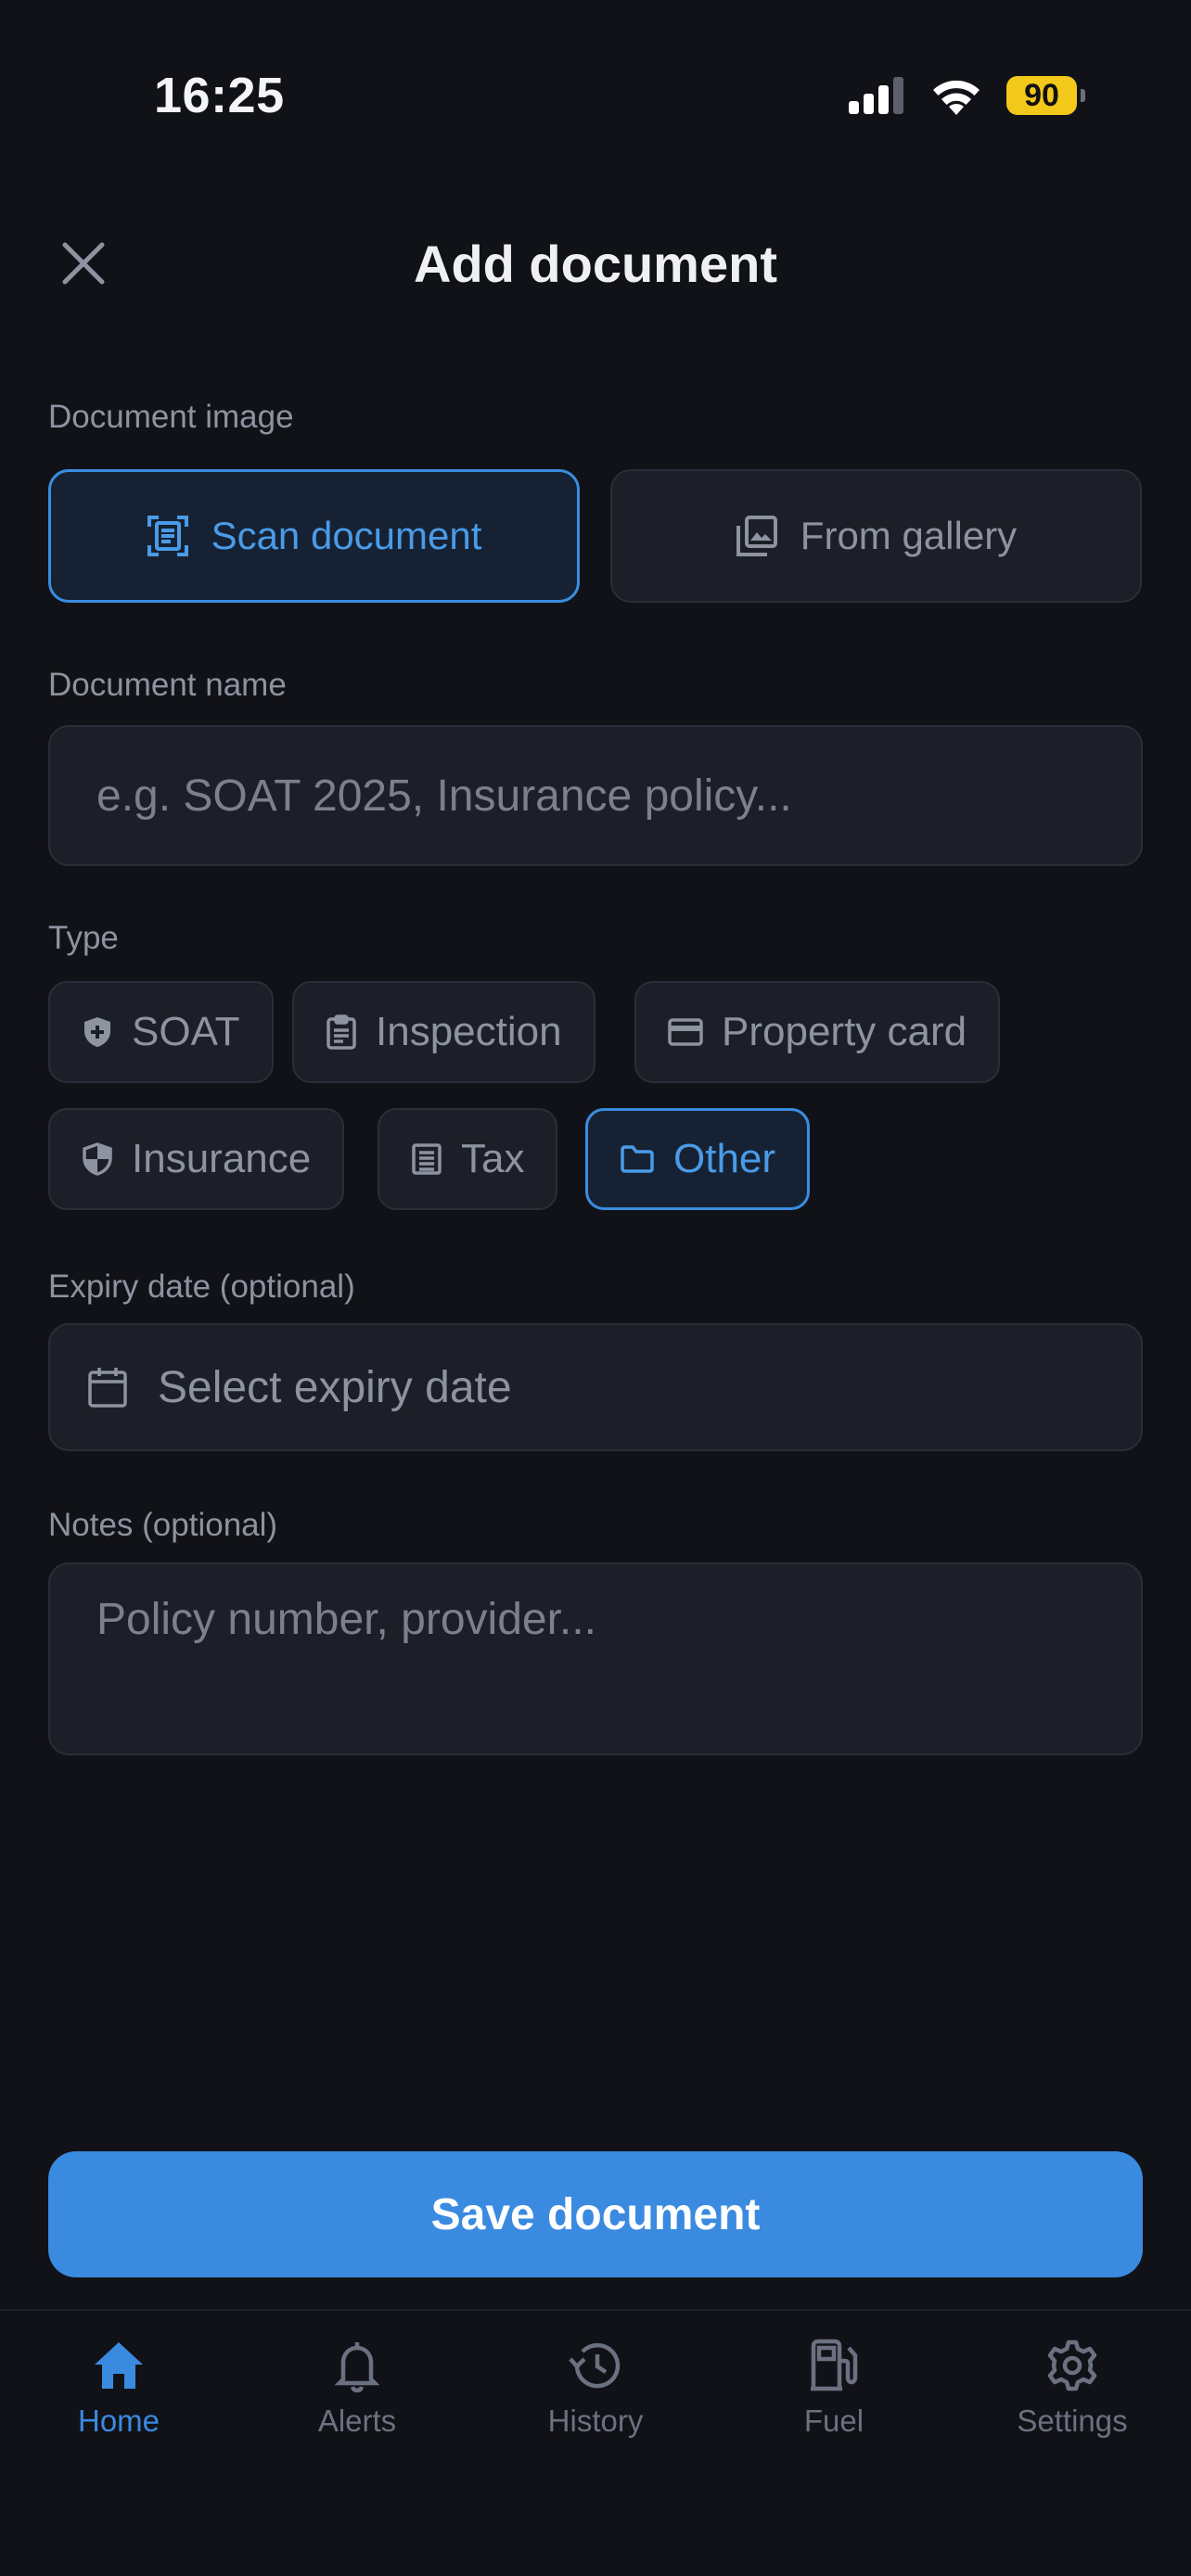 This screenshot has width=1191, height=2576. I want to click on tab-fuel: Fuel, so click(834, 2389).